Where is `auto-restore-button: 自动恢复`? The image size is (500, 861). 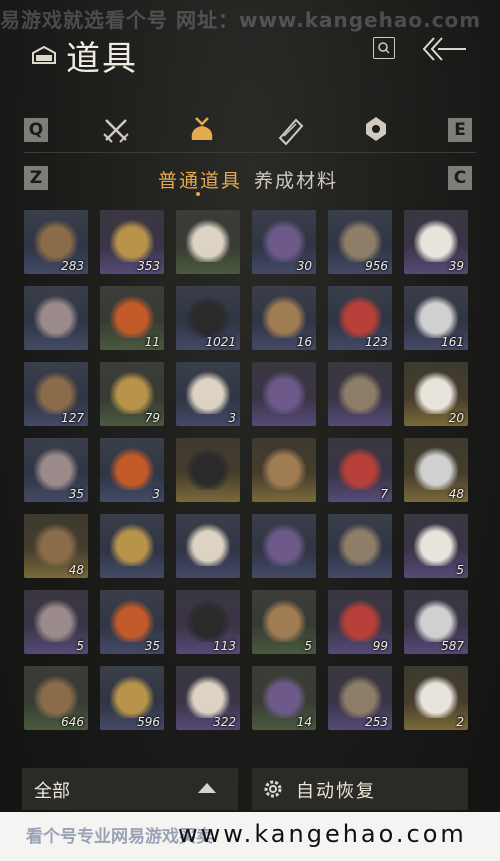
auto-restore-button: 自动恢复 is located at coordinates (360, 789).